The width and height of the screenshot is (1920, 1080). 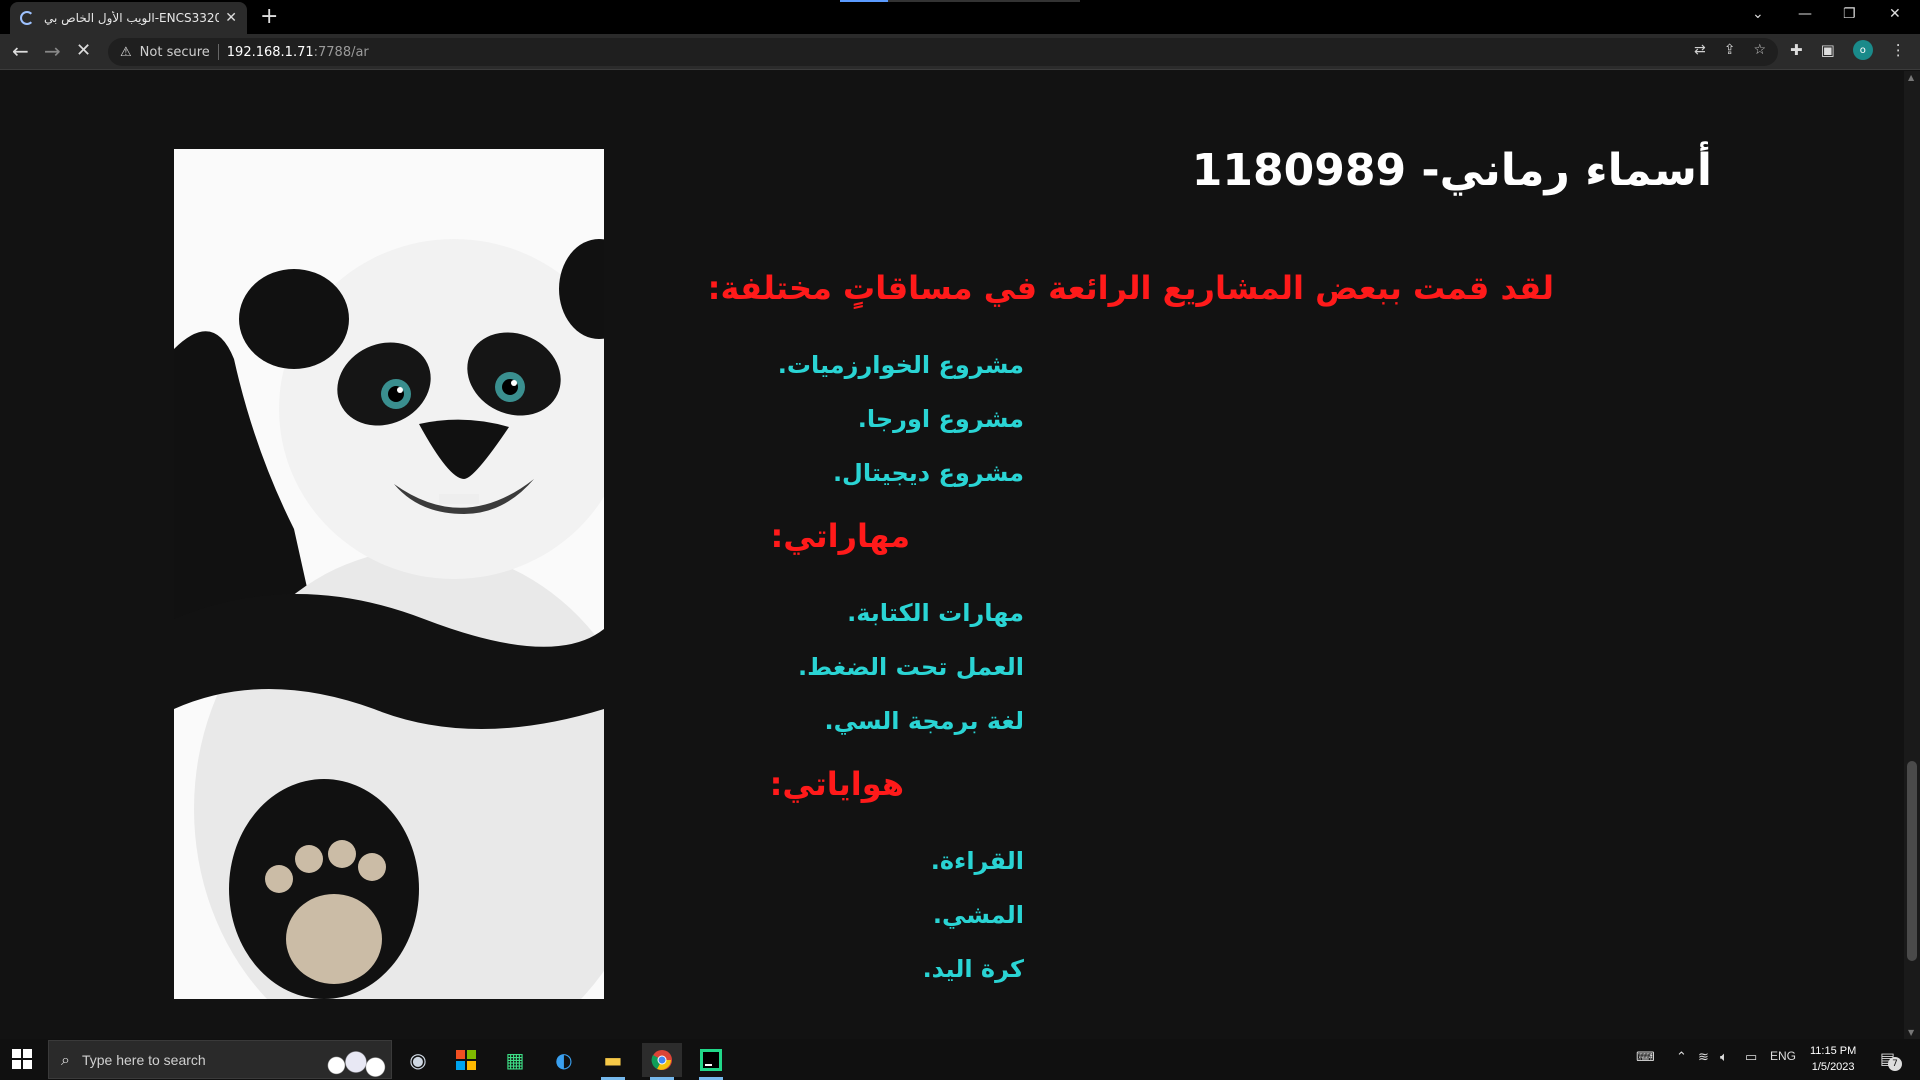 What do you see at coordinates (984, 1) in the screenshot?
I see `tab-strip-divider` at bounding box center [984, 1].